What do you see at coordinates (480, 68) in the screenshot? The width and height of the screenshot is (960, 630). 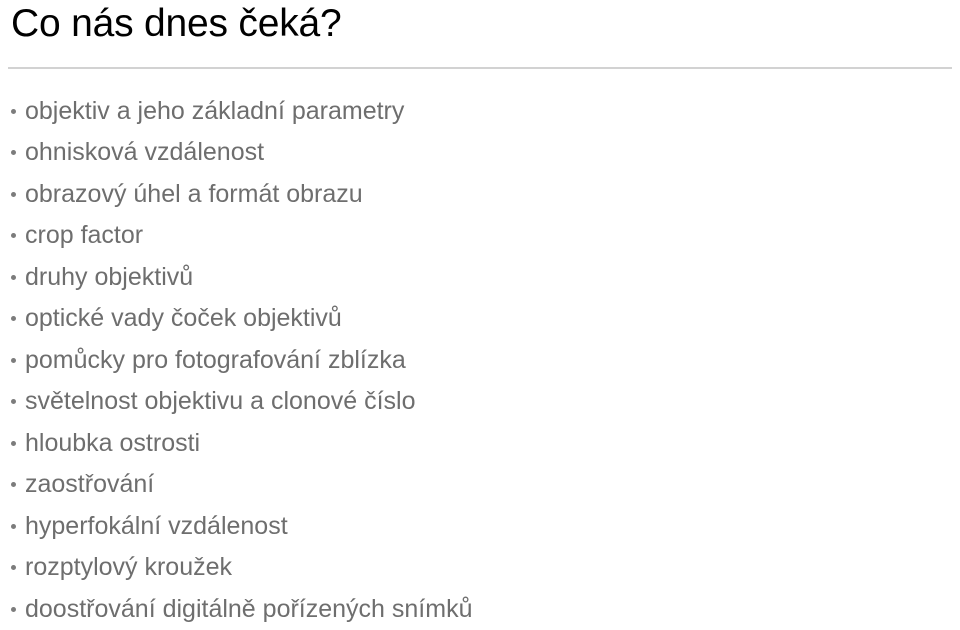 I see `title-divider` at bounding box center [480, 68].